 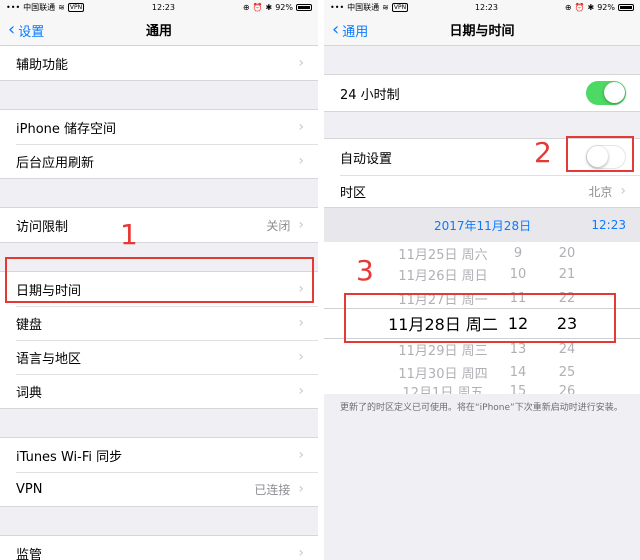 I want to click on row-dictionary: 词典 ›, so click(x=159, y=391).